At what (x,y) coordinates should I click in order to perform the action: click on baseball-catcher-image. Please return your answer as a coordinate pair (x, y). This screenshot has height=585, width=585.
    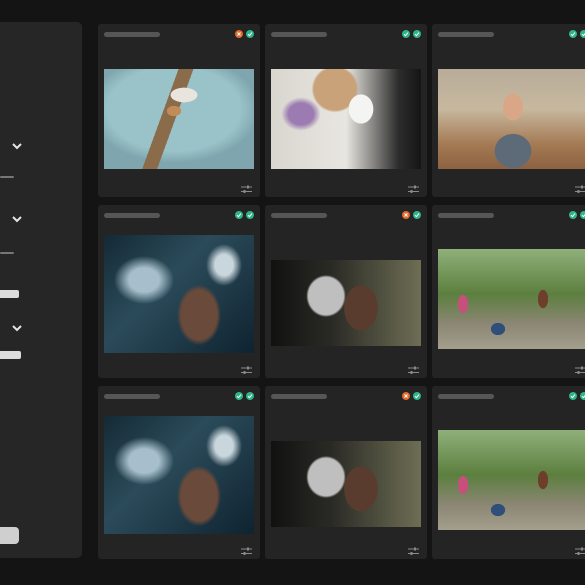
    Looking at the image, I should click on (511, 119).